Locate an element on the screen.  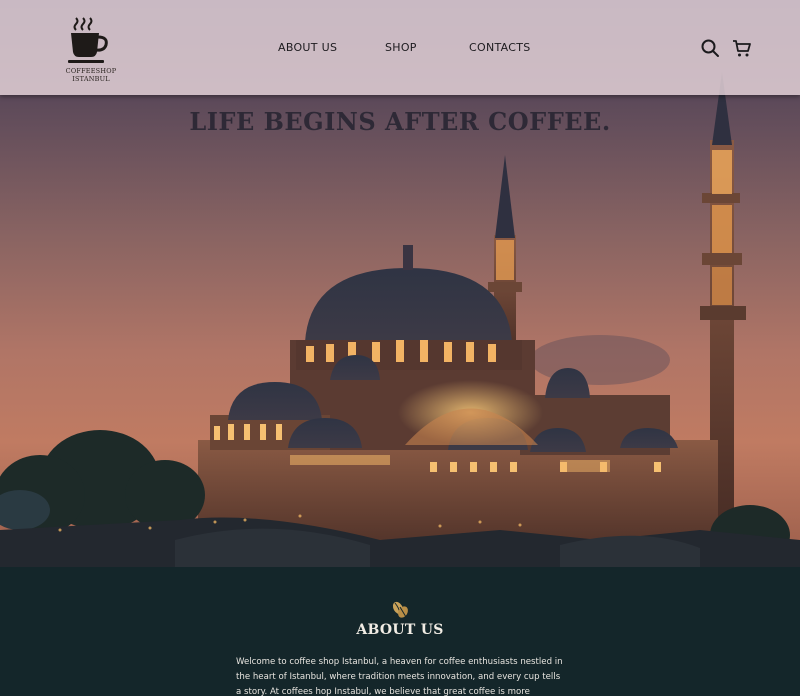
hero-headline: LIFE BEGINS AFTER COFFEE. is located at coordinates (400, 121).